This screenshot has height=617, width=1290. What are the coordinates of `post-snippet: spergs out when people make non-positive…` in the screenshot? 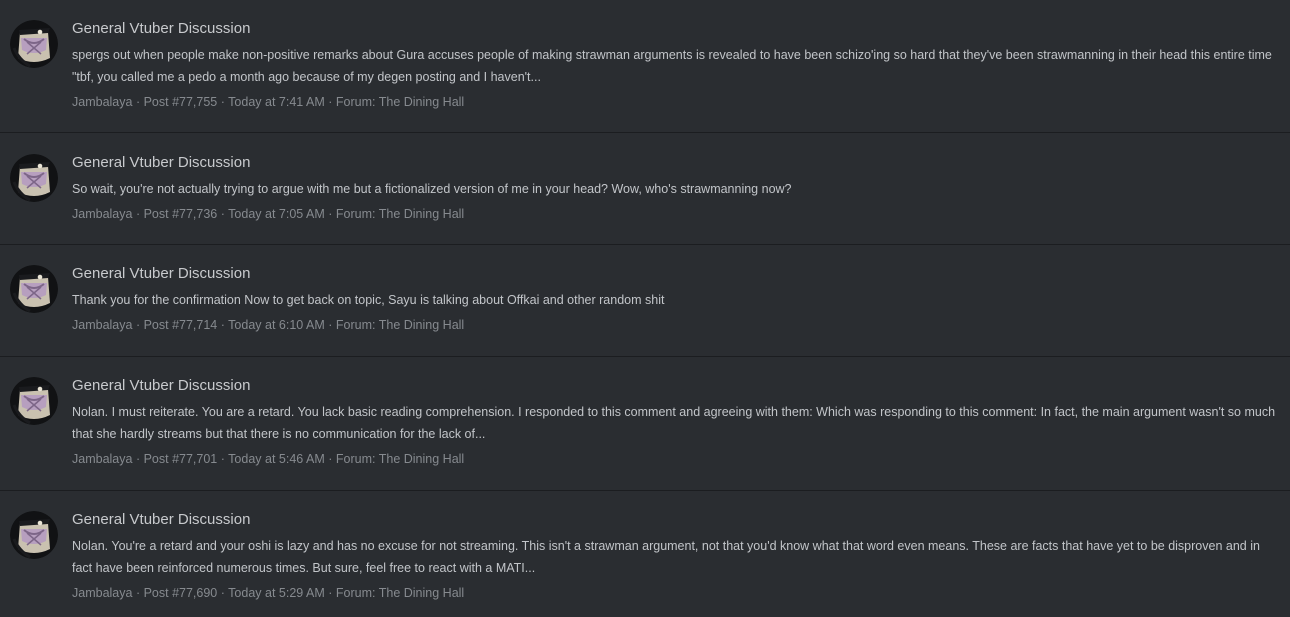 It's located at (672, 66).